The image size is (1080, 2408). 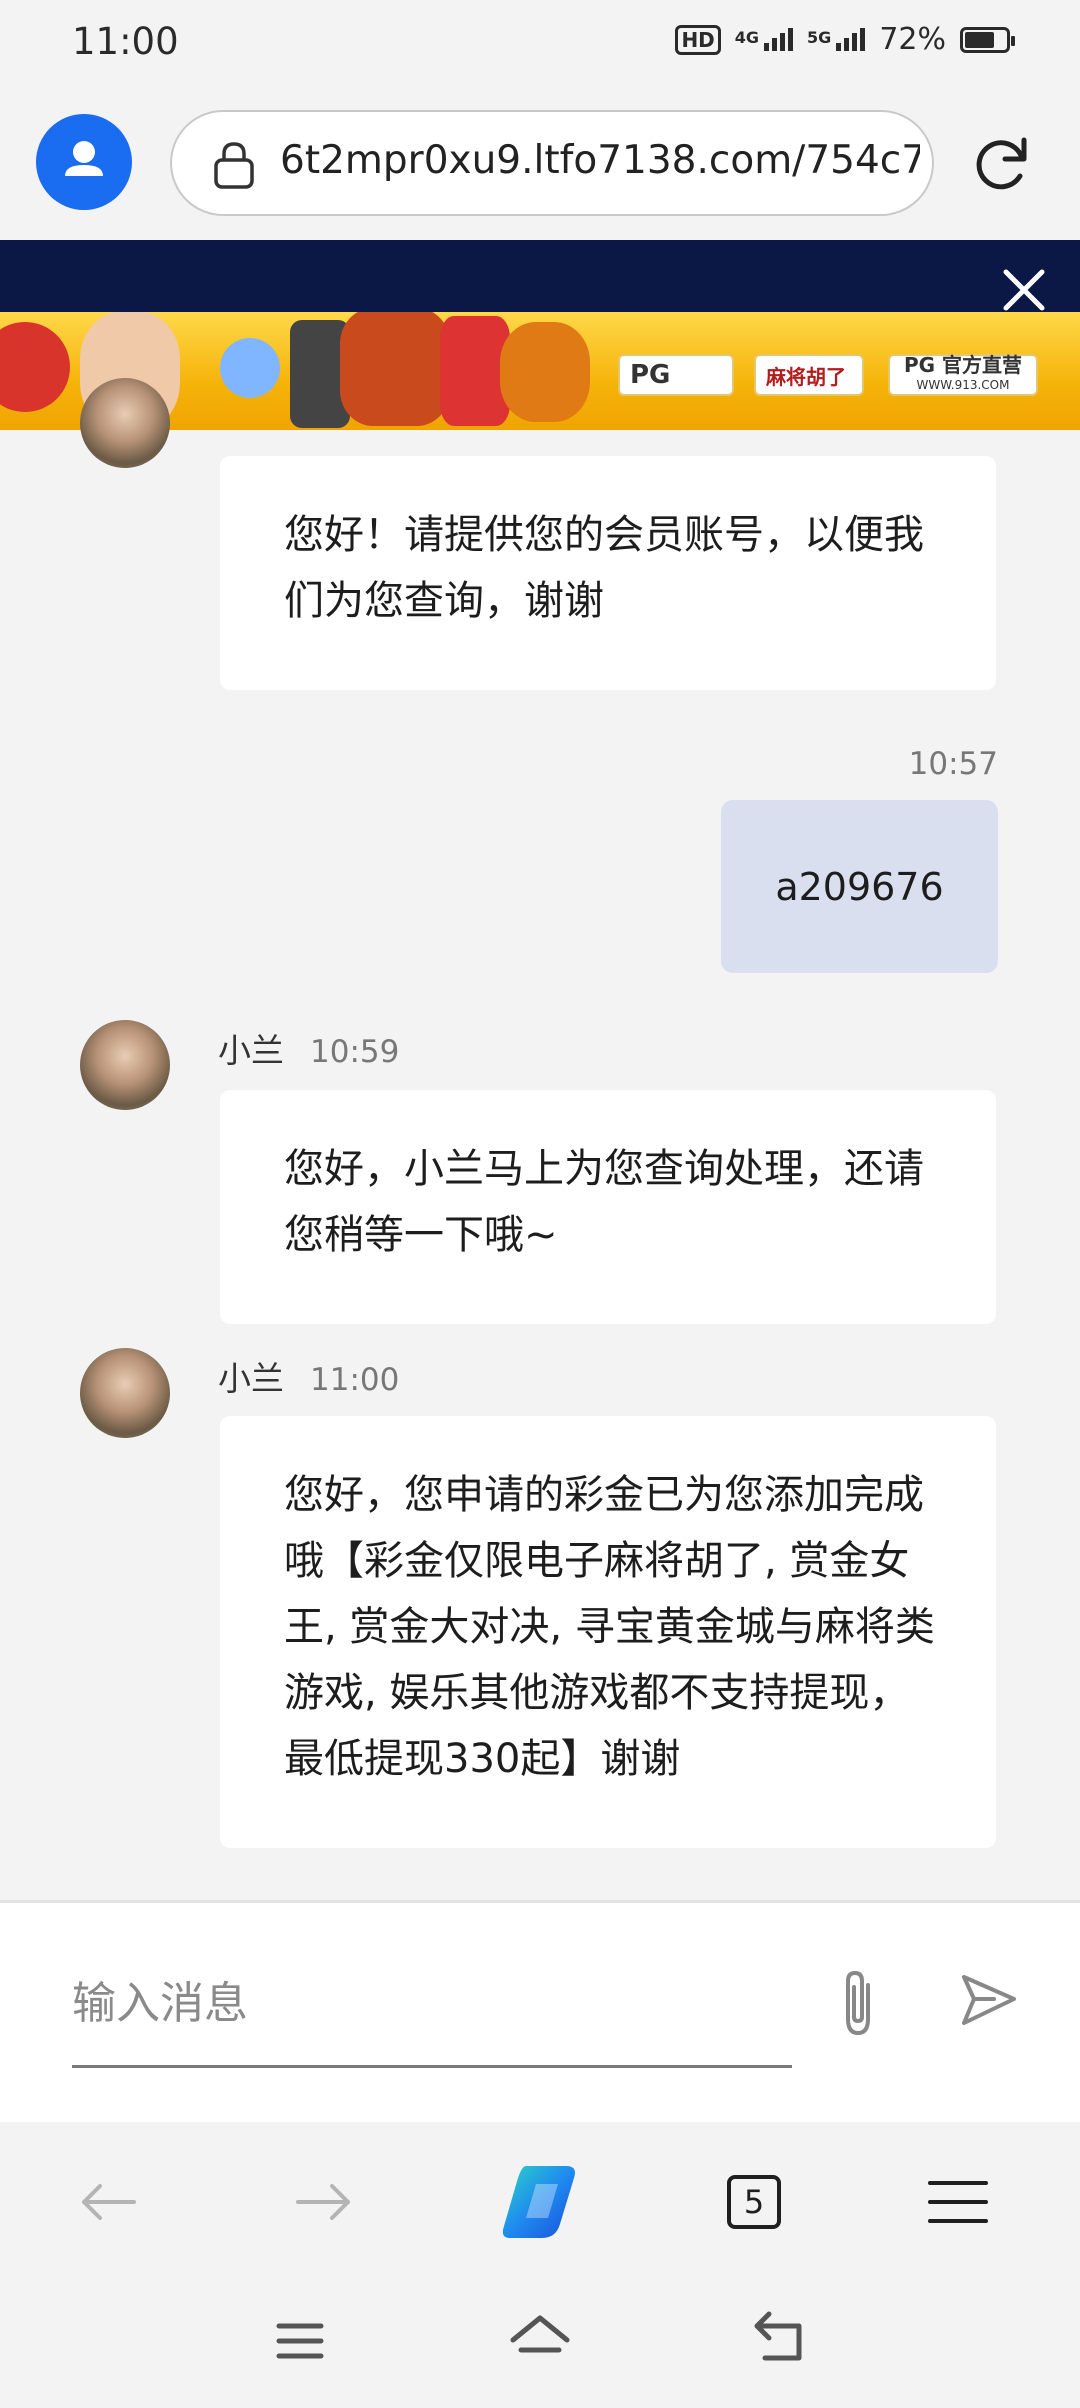 I want to click on status-bar: 11:00 HD 4G 5G 72%, so click(x=540, y=44).